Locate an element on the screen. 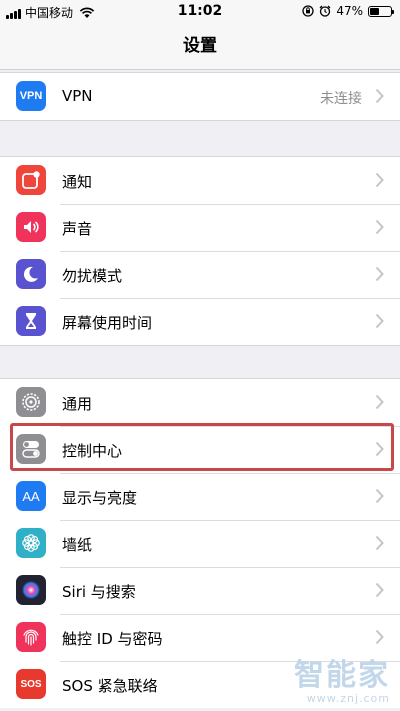 This screenshot has height=711, width=400. settings-row-label: SOS 紧急联络 is located at coordinates (110, 686).